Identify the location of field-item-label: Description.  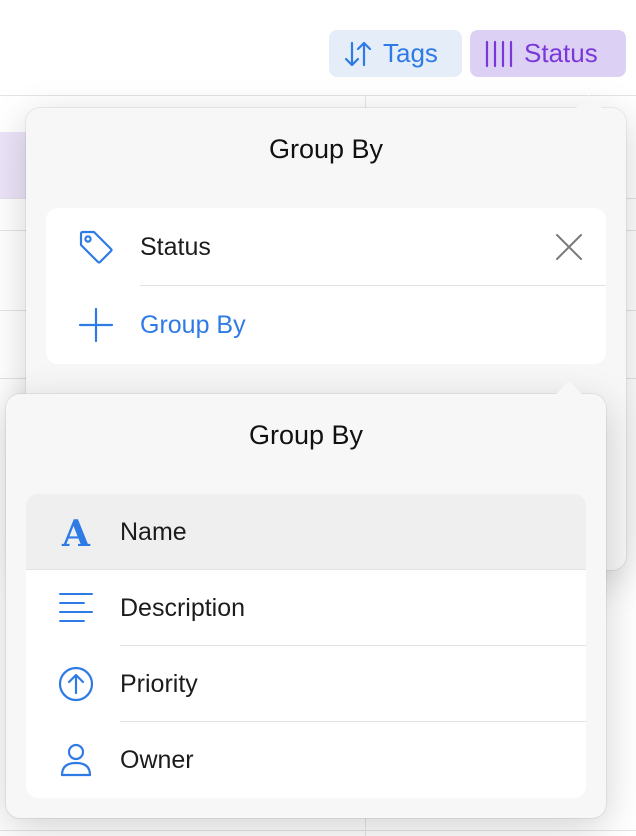
(183, 607).